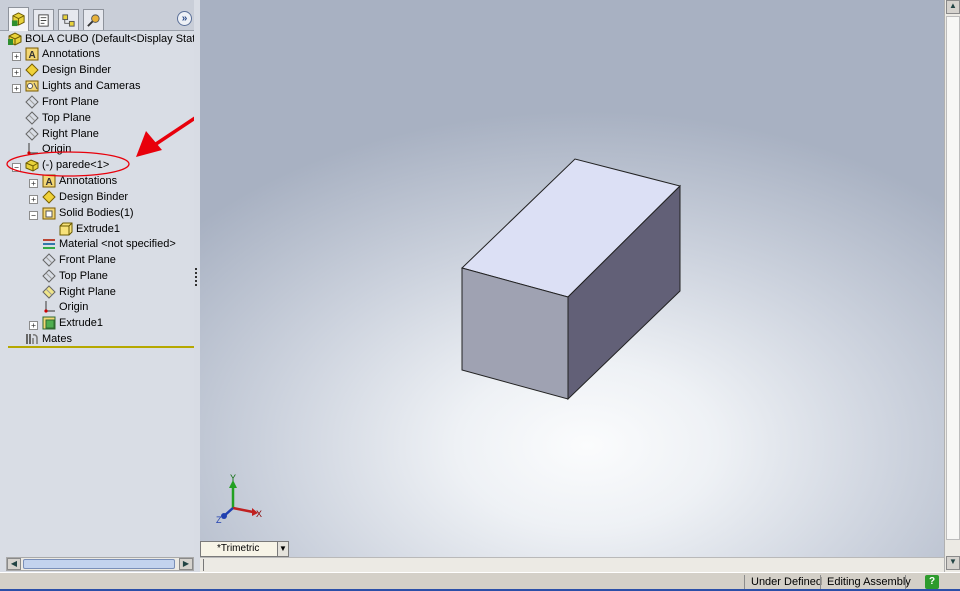 Image resolution: width=960 pixels, height=591 pixels. Describe the element at coordinates (196, 277) in the screenshot. I see `splitter-grip-icon` at that location.